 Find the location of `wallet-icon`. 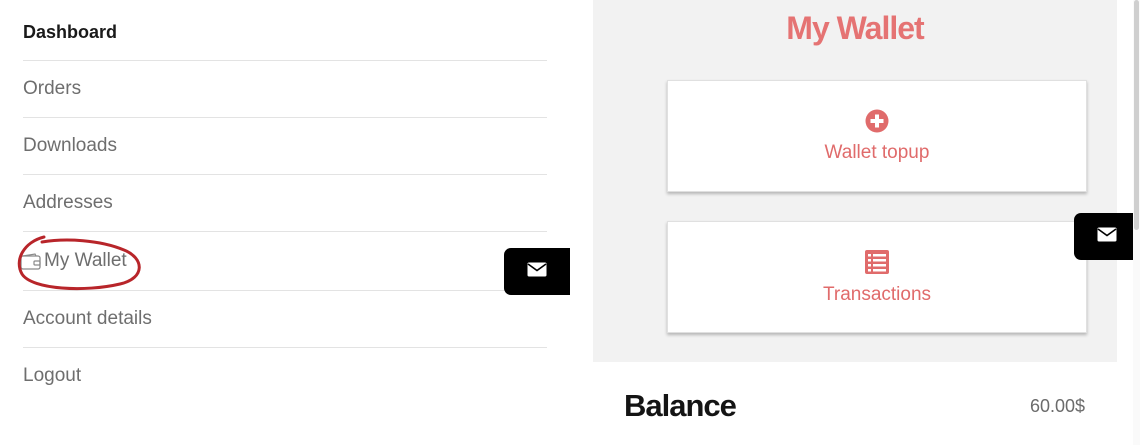

wallet-icon is located at coordinates (31, 261).